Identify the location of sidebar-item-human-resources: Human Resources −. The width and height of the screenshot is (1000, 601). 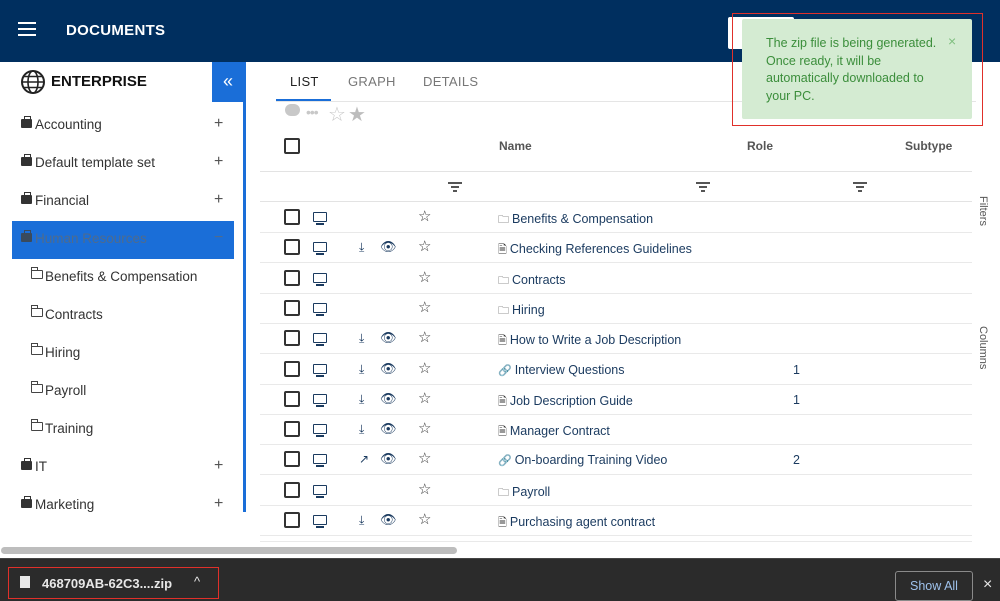
(123, 240).